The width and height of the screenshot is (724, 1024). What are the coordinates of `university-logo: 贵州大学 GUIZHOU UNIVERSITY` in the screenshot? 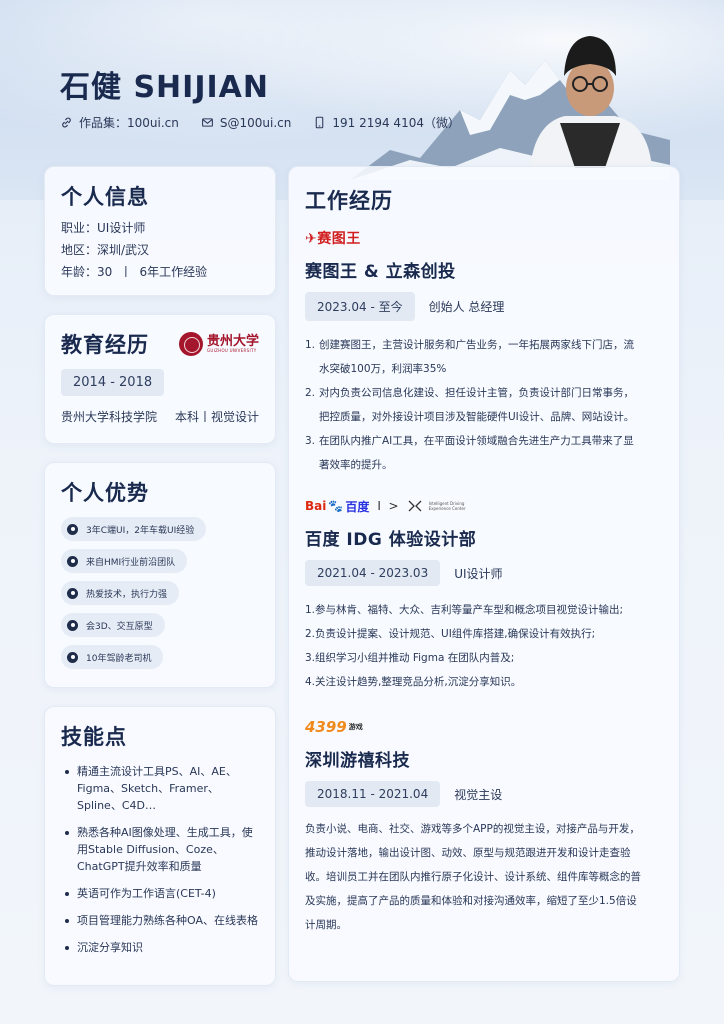 It's located at (218, 344).